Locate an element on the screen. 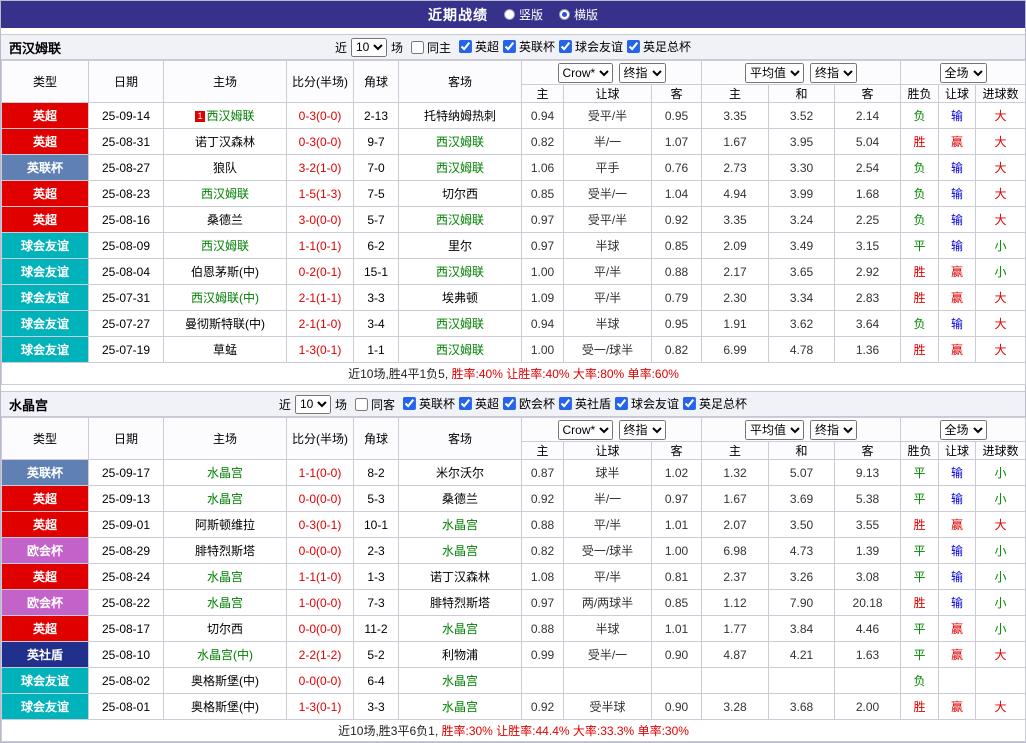 The image size is (1026, 743). score: 2-1(1-1) is located at coordinates (320, 297).